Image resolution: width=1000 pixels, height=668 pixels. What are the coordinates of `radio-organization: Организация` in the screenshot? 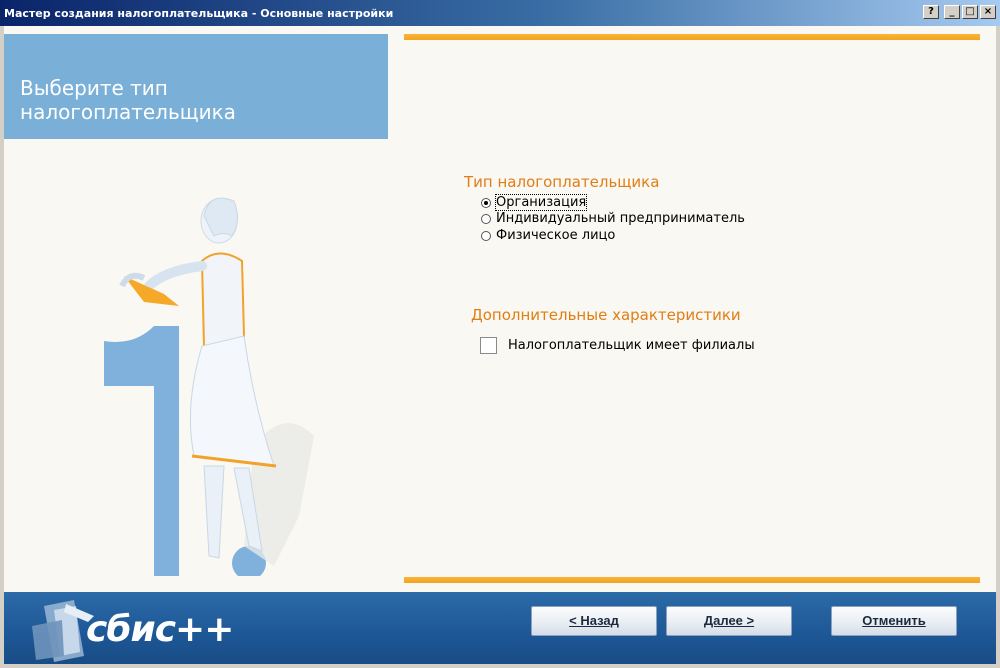 It's located at (534, 202).